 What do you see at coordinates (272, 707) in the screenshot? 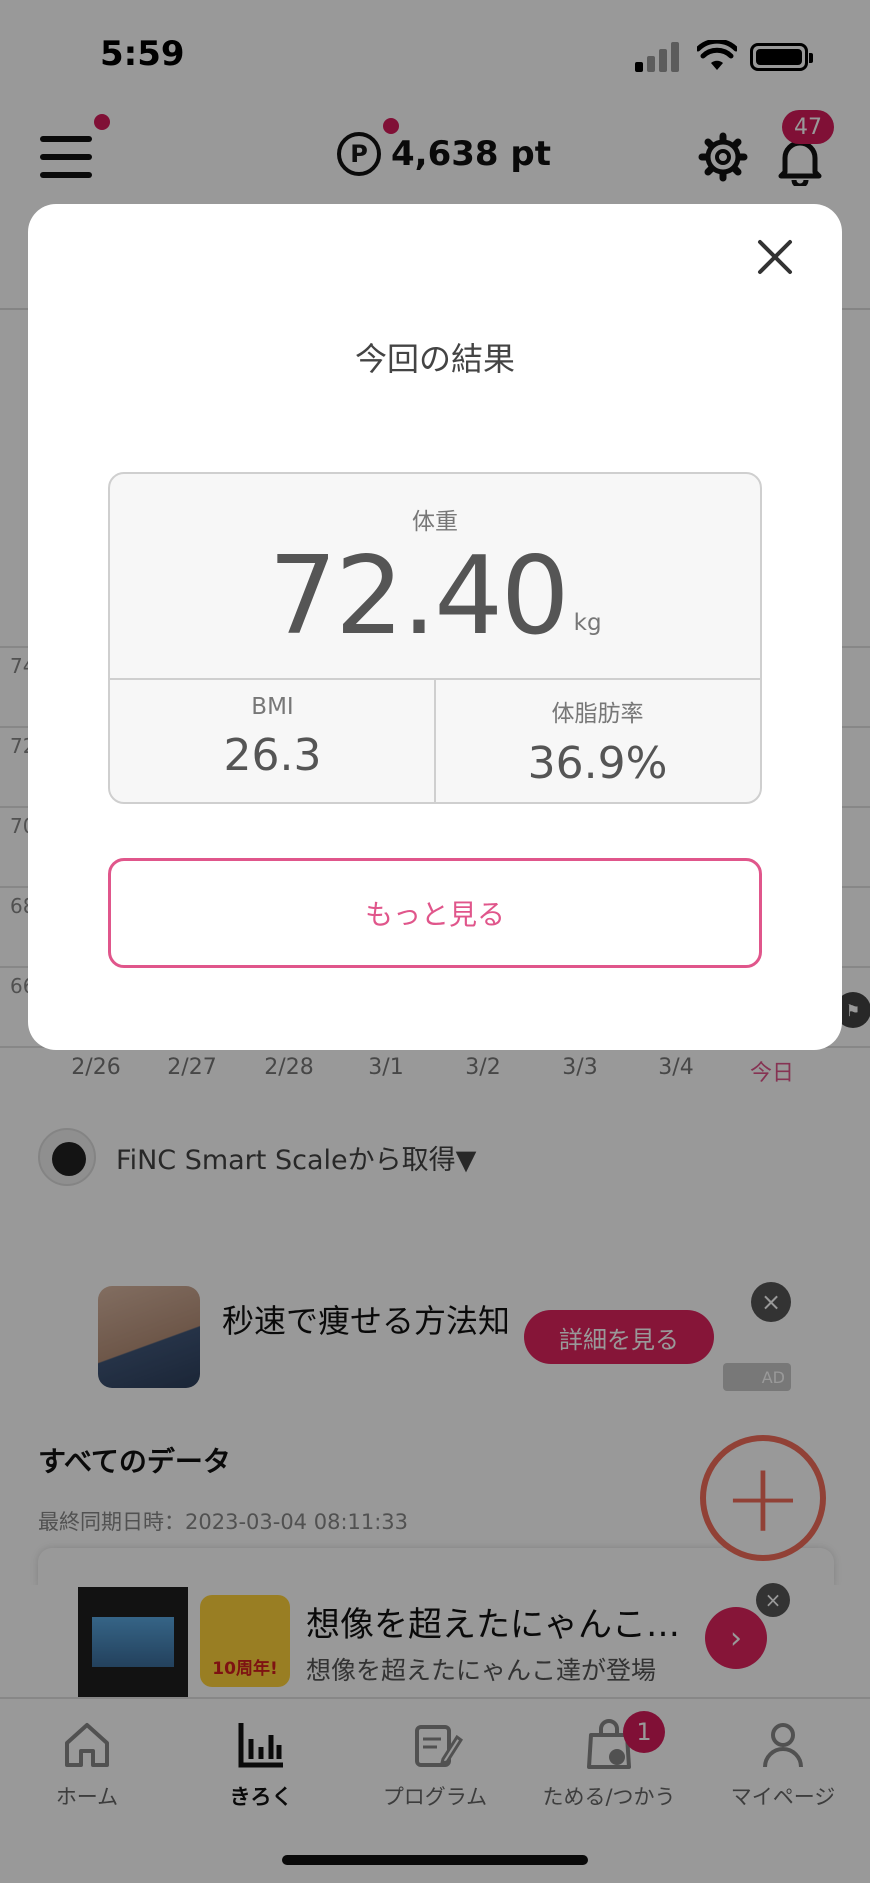
I see `bmi-label: BMI` at bounding box center [272, 707].